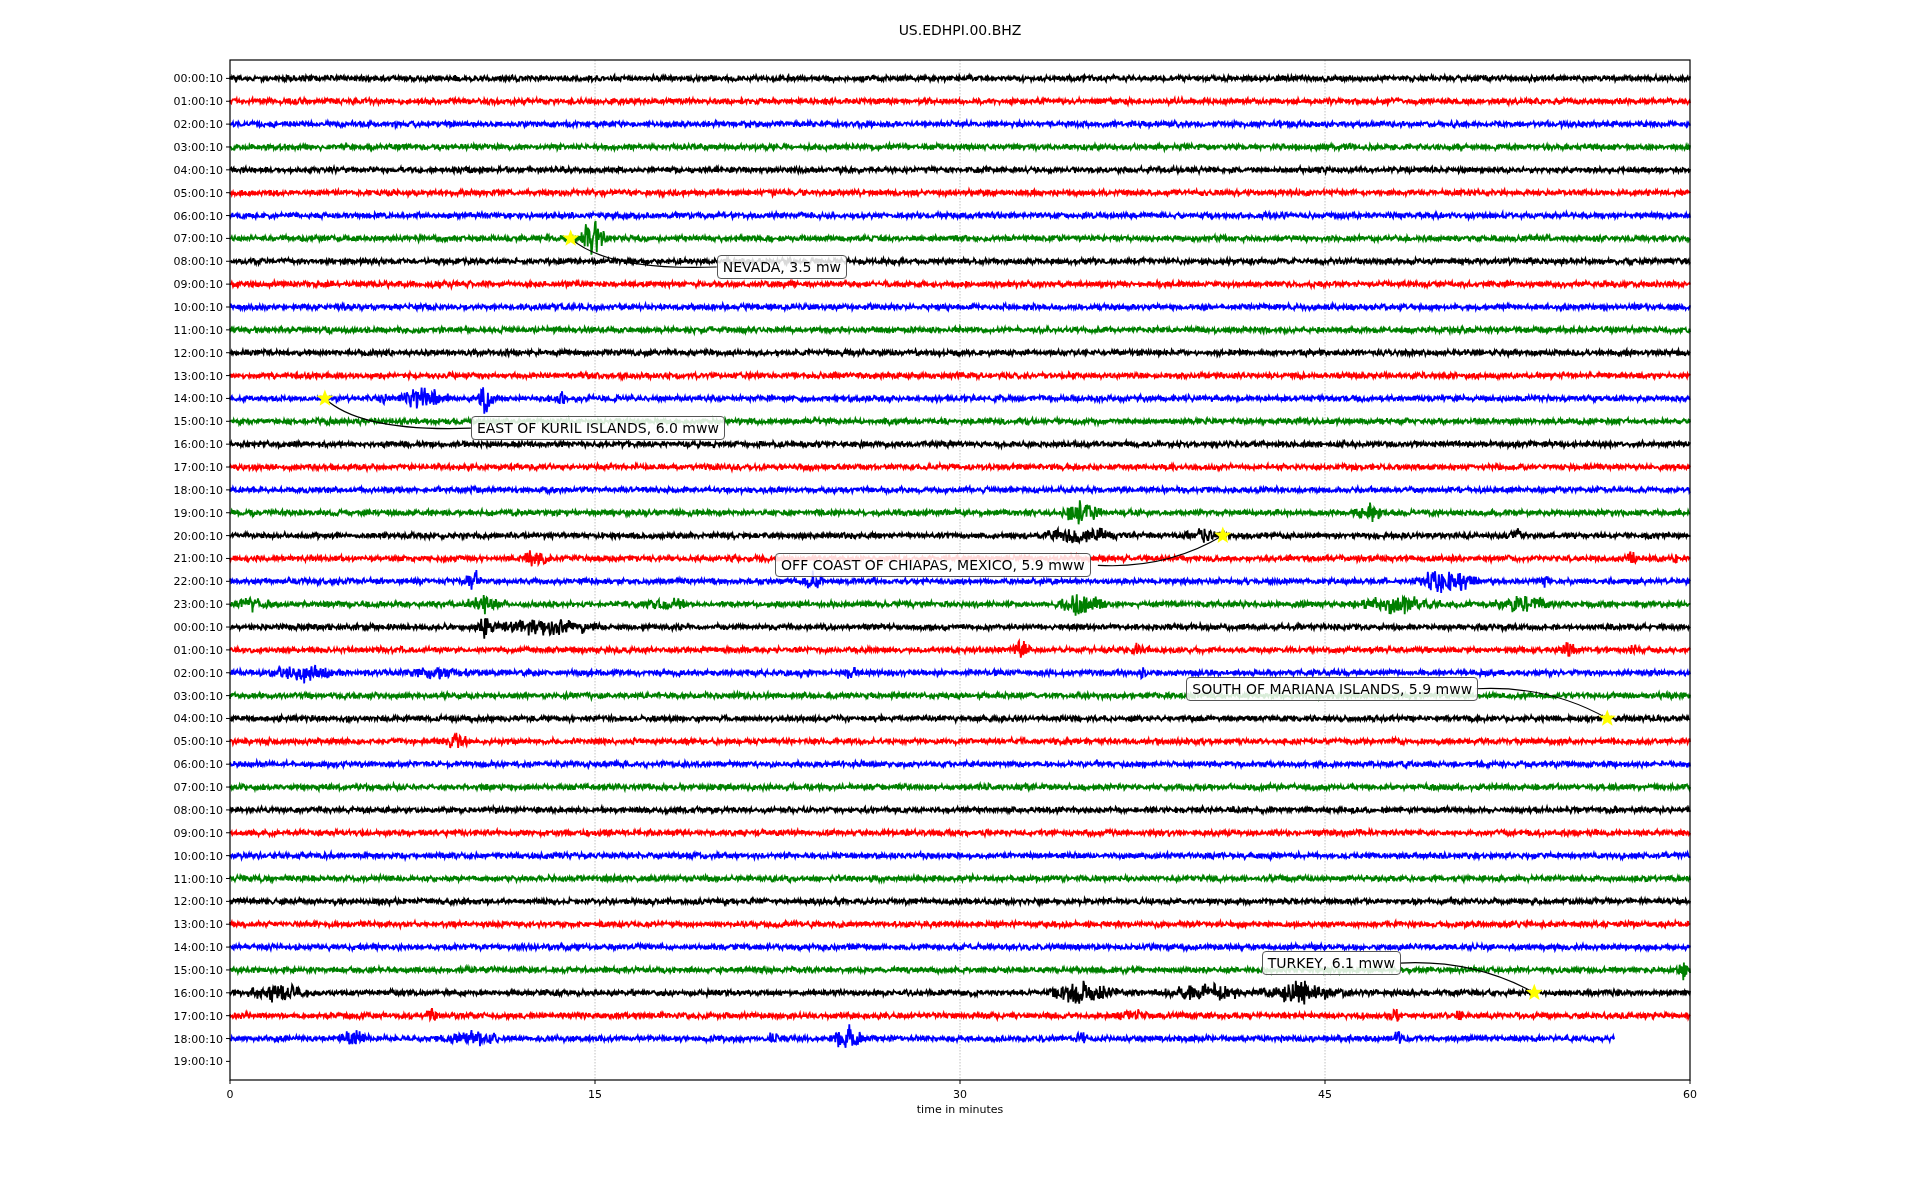 The width and height of the screenshot is (1920, 1200). What do you see at coordinates (1690, 1094) in the screenshot?
I see `x-tick-label: 60` at bounding box center [1690, 1094].